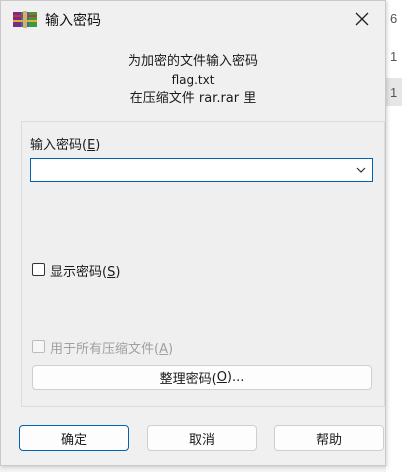 Image resolution: width=402 pixels, height=472 pixels. Describe the element at coordinates (202, 438) in the screenshot. I see `cancel-button: 取消` at that location.